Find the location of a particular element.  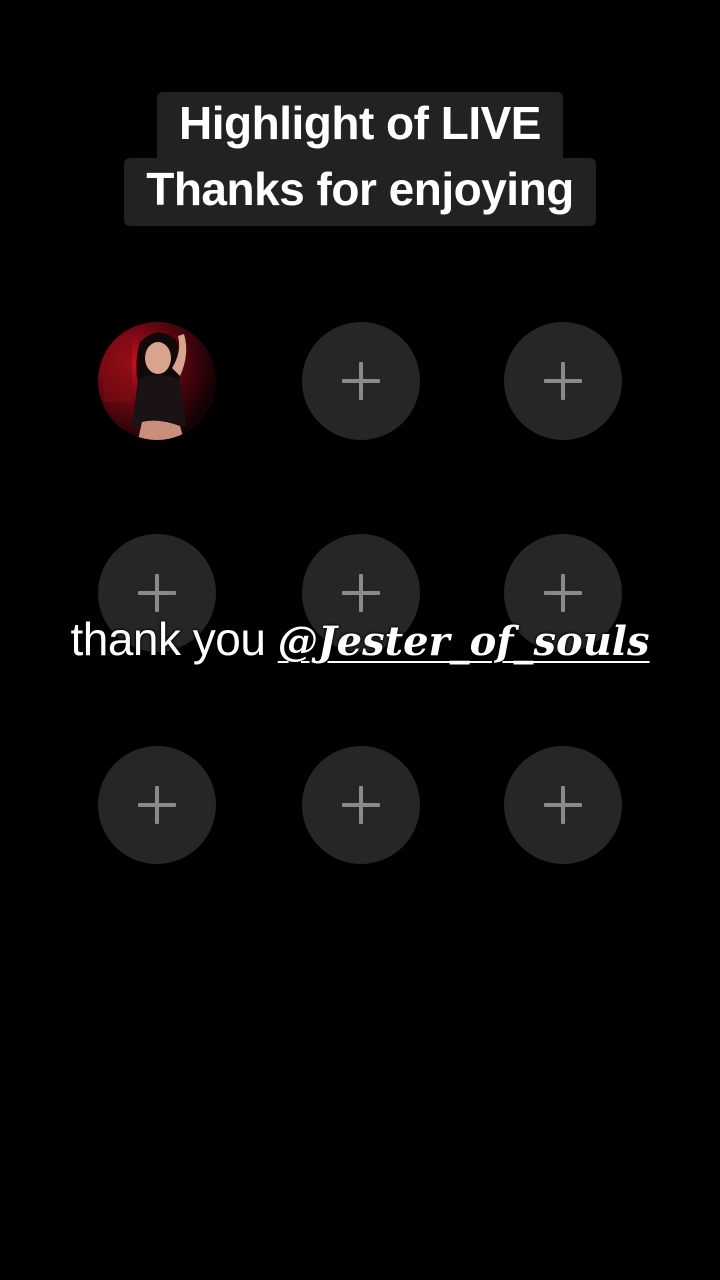

caption-prefix: thank you is located at coordinates (174, 639).